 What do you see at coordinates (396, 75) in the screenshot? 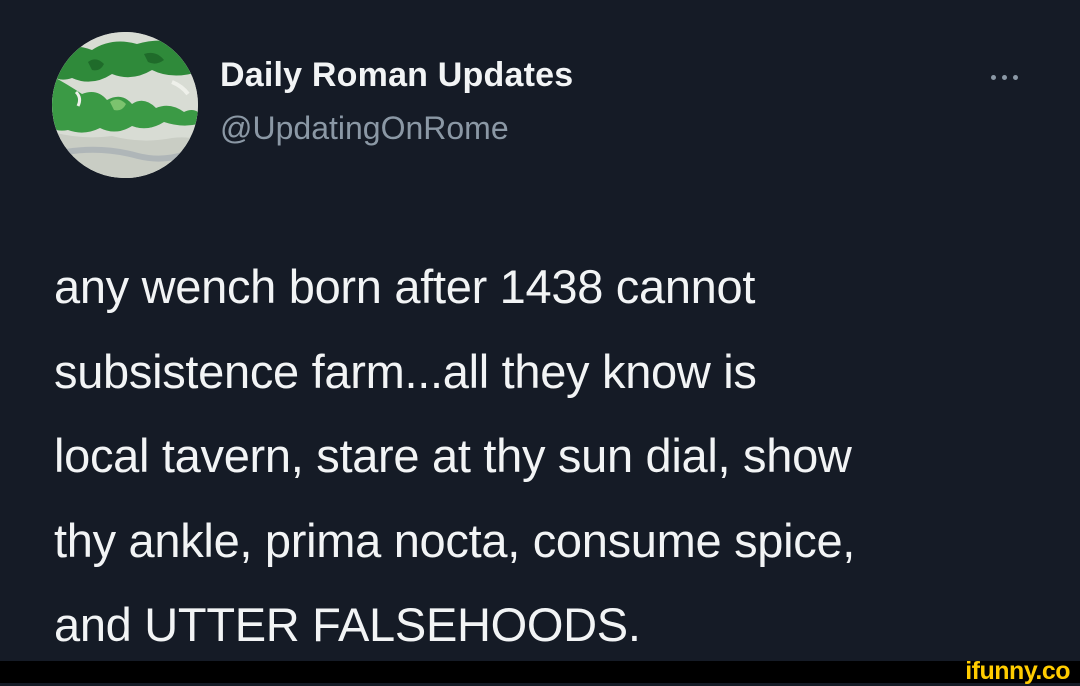
I see `display-name: Daily Roman Updates` at bounding box center [396, 75].